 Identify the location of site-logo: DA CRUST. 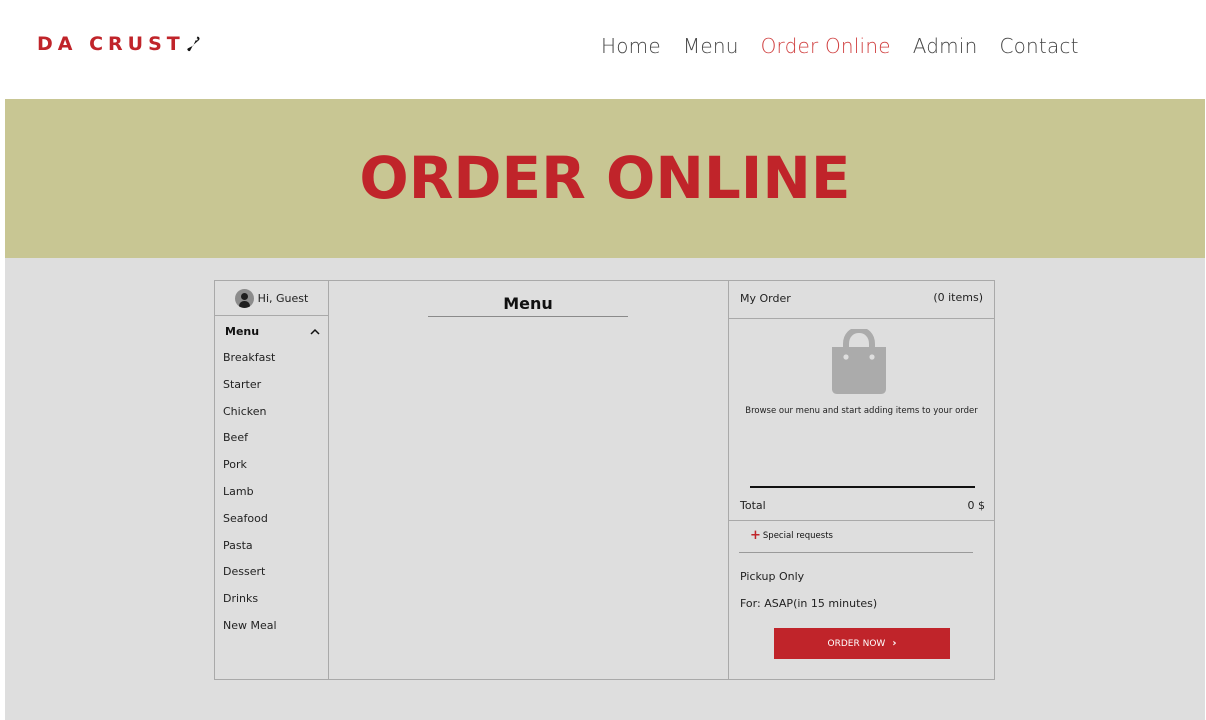
(119, 44).